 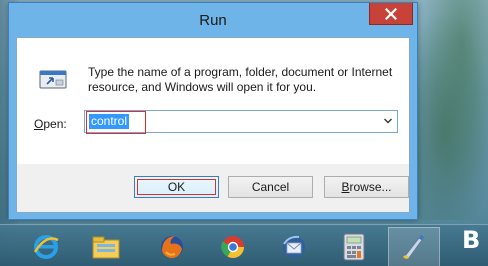 I want to click on chrome-icon, so click(x=232, y=247).